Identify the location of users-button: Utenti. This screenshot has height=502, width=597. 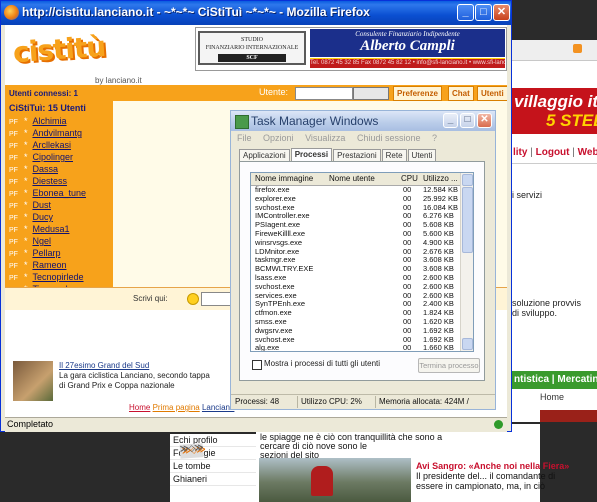
(492, 93).